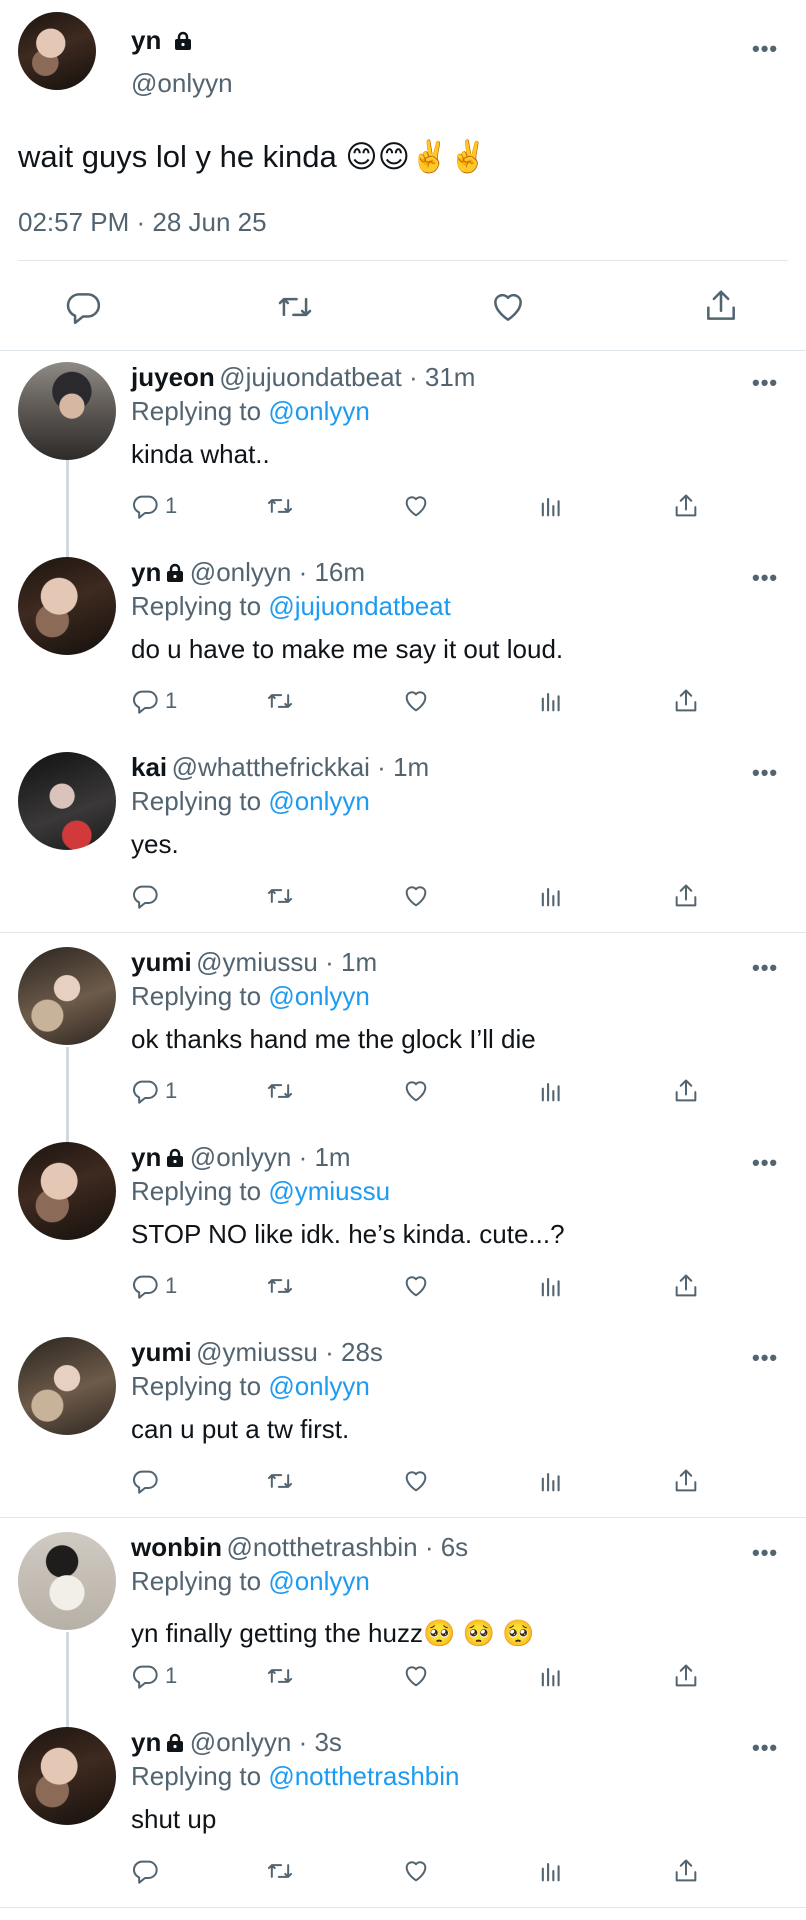  Describe the element at coordinates (277, 572) in the screenshot. I see `reply-author-meta: @onlyyn · 16m` at that location.